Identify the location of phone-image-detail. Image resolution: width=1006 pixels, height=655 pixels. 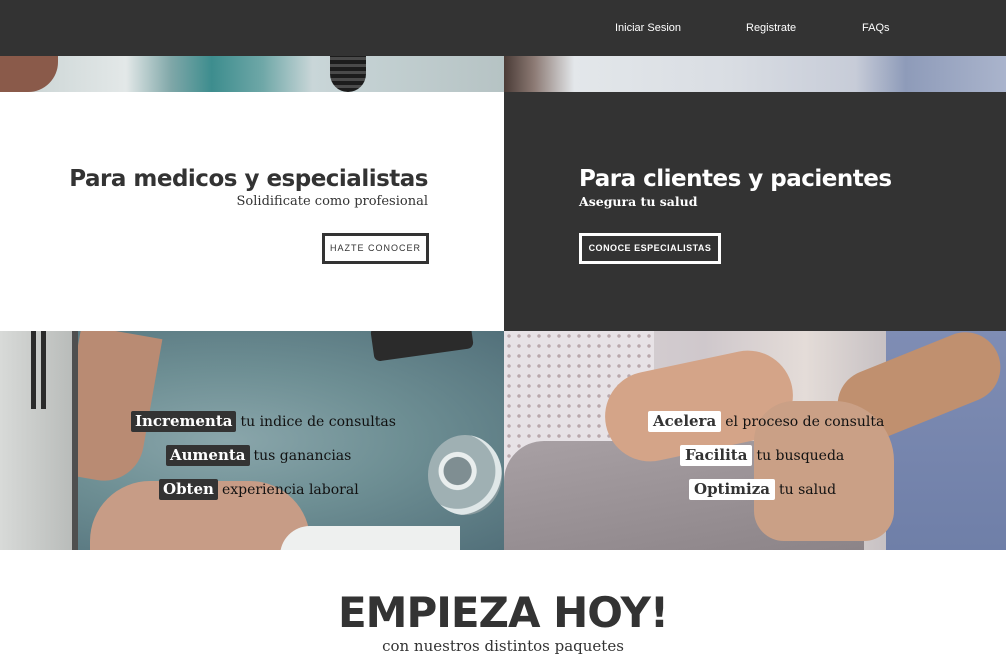
(422, 346).